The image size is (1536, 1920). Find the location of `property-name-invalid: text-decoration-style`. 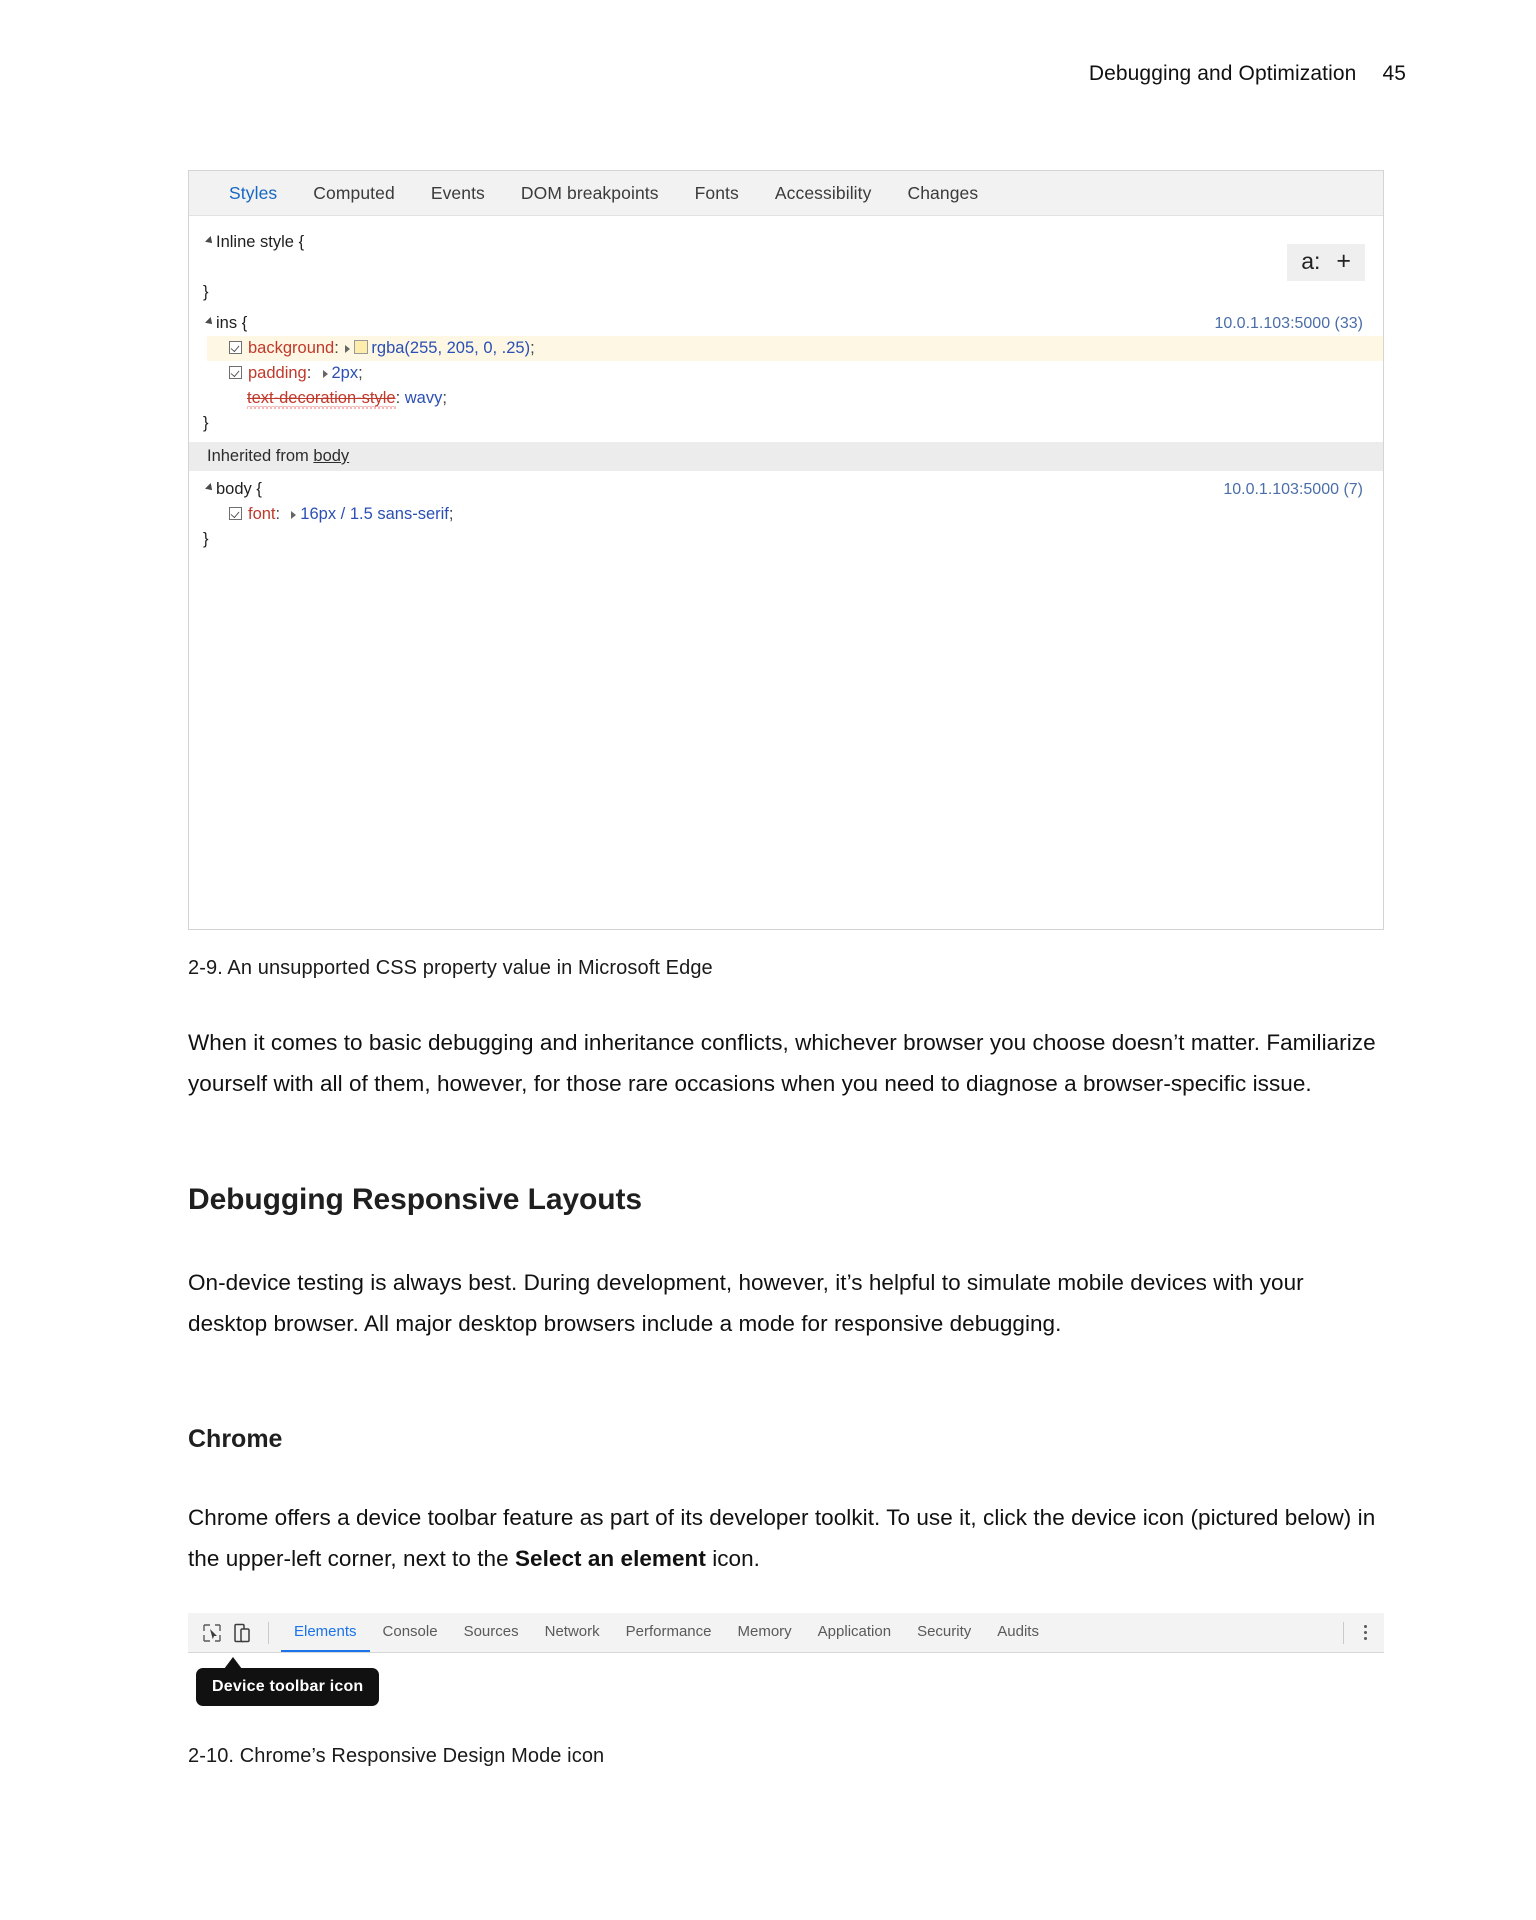

property-name-invalid: text-decoration-style is located at coordinates (321, 398).